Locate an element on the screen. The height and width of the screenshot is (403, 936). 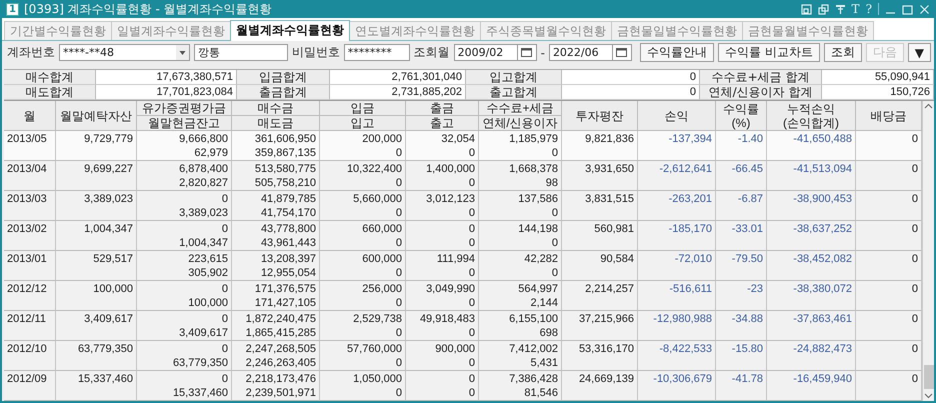
cell-value: 111,994 is located at coordinates (455, 259).